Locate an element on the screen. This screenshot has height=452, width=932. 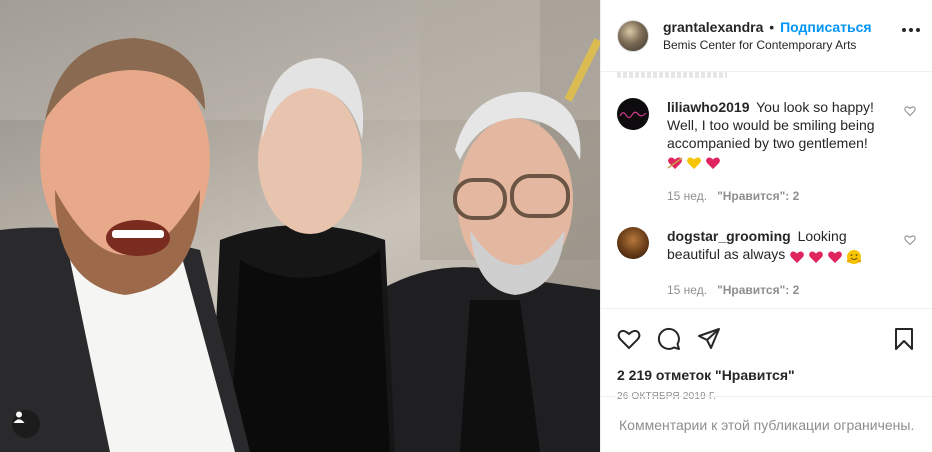
share-button is located at coordinates (709, 339).